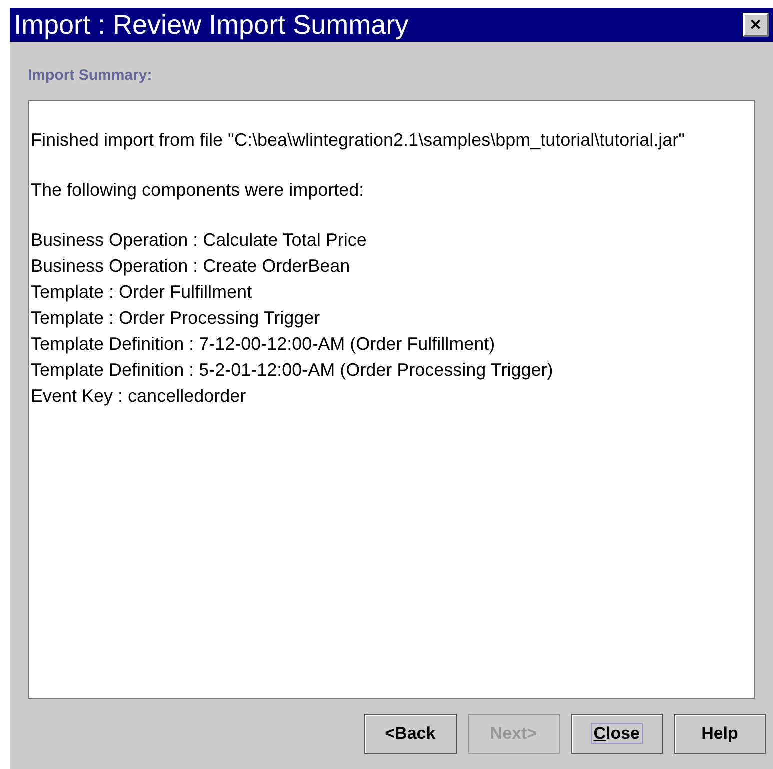  What do you see at coordinates (141, 292) in the screenshot?
I see `component-line: Template : Order Fulfillment` at bounding box center [141, 292].